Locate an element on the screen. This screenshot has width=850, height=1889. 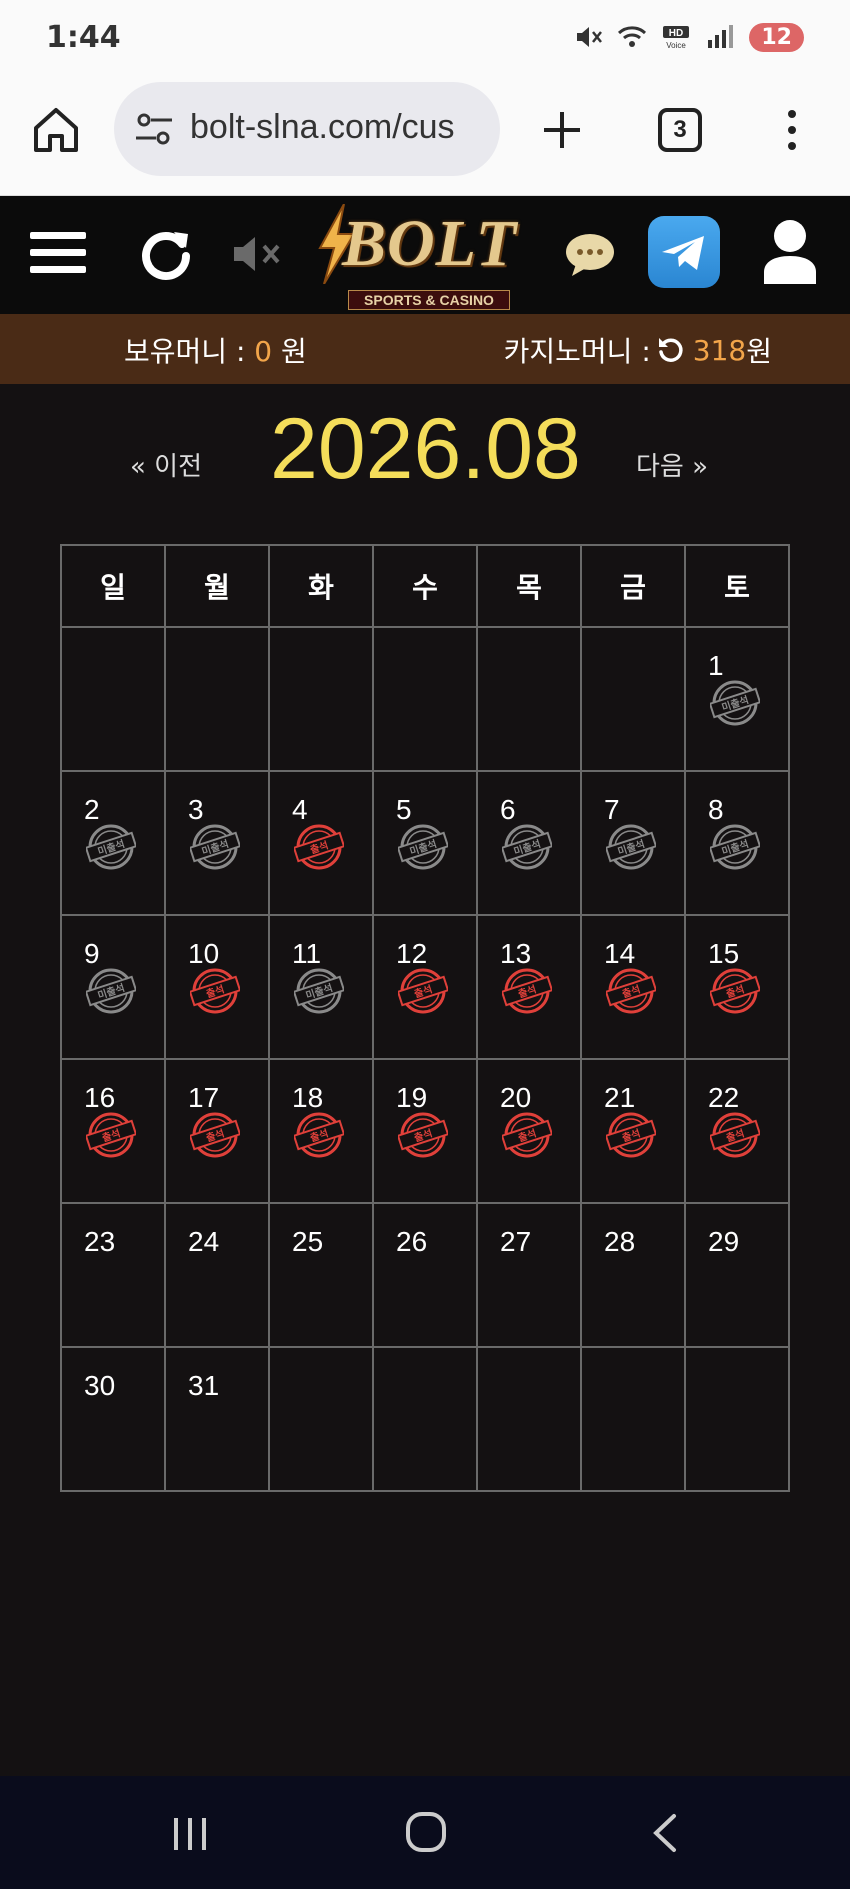
back-icon is located at coordinates (665, 1833).